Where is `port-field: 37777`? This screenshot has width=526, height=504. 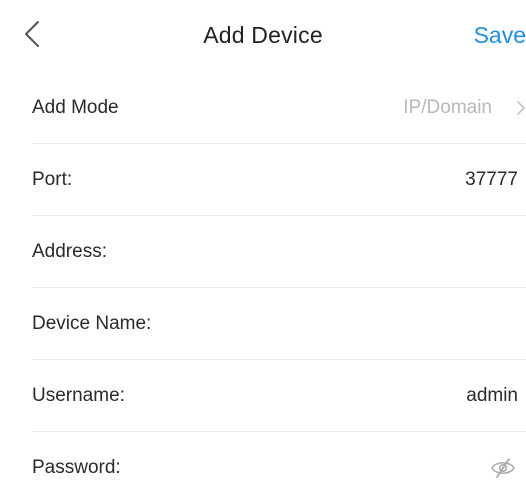 port-field: 37777 is located at coordinates (491, 180).